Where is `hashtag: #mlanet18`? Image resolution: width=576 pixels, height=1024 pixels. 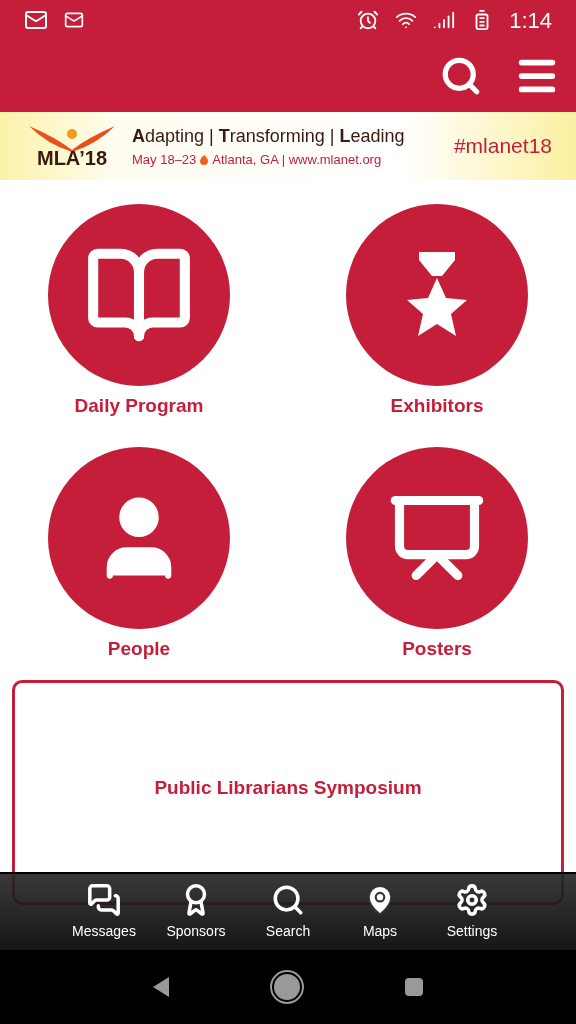
hashtag: #mlanet18 is located at coordinates (502, 146).